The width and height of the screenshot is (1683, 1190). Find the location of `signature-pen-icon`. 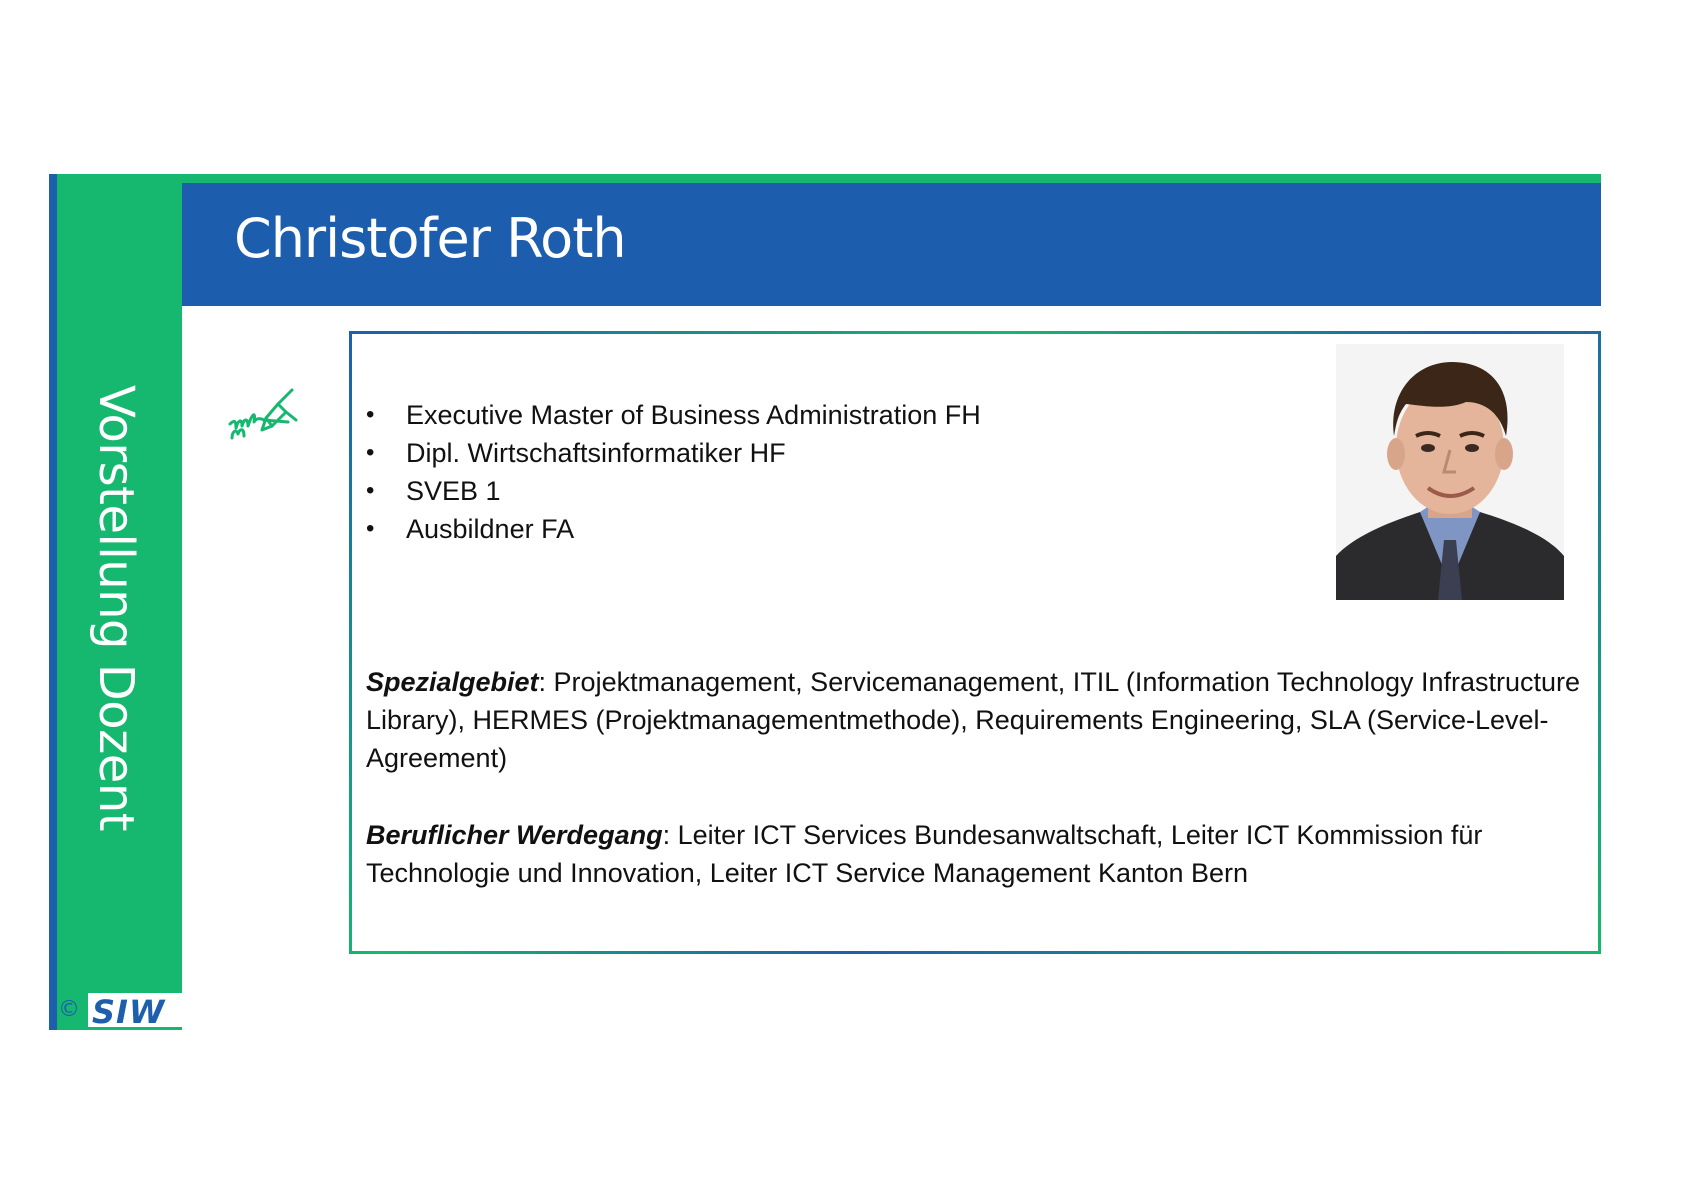

signature-pen-icon is located at coordinates (263, 414).